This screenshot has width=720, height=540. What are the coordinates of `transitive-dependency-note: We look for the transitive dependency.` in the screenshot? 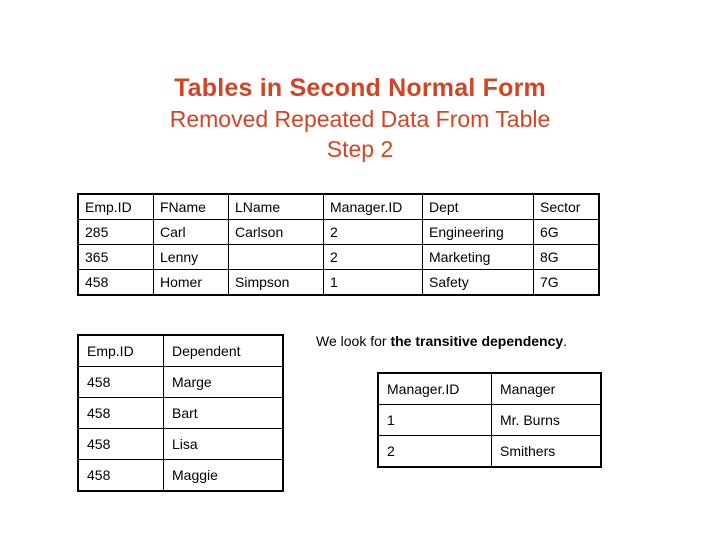 It's located at (441, 341).